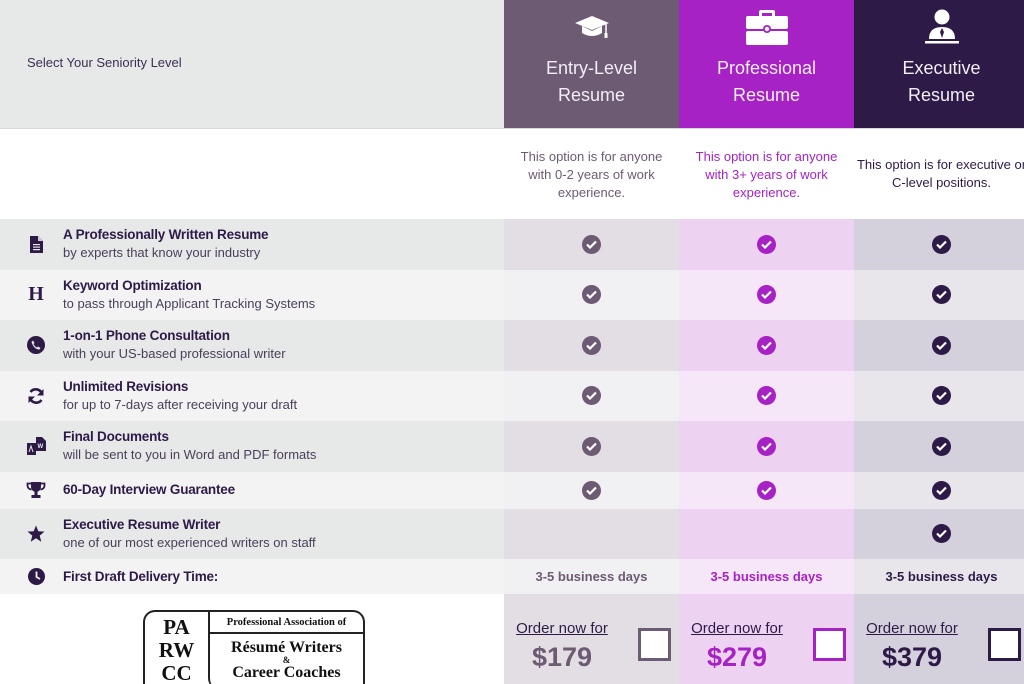 This screenshot has height=684, width=1024. What do you see at coordinates (512, 490) in the screenshot?
I see `feature-row: 60-Day Interview Guarantee` at bounding box center [512, 490].